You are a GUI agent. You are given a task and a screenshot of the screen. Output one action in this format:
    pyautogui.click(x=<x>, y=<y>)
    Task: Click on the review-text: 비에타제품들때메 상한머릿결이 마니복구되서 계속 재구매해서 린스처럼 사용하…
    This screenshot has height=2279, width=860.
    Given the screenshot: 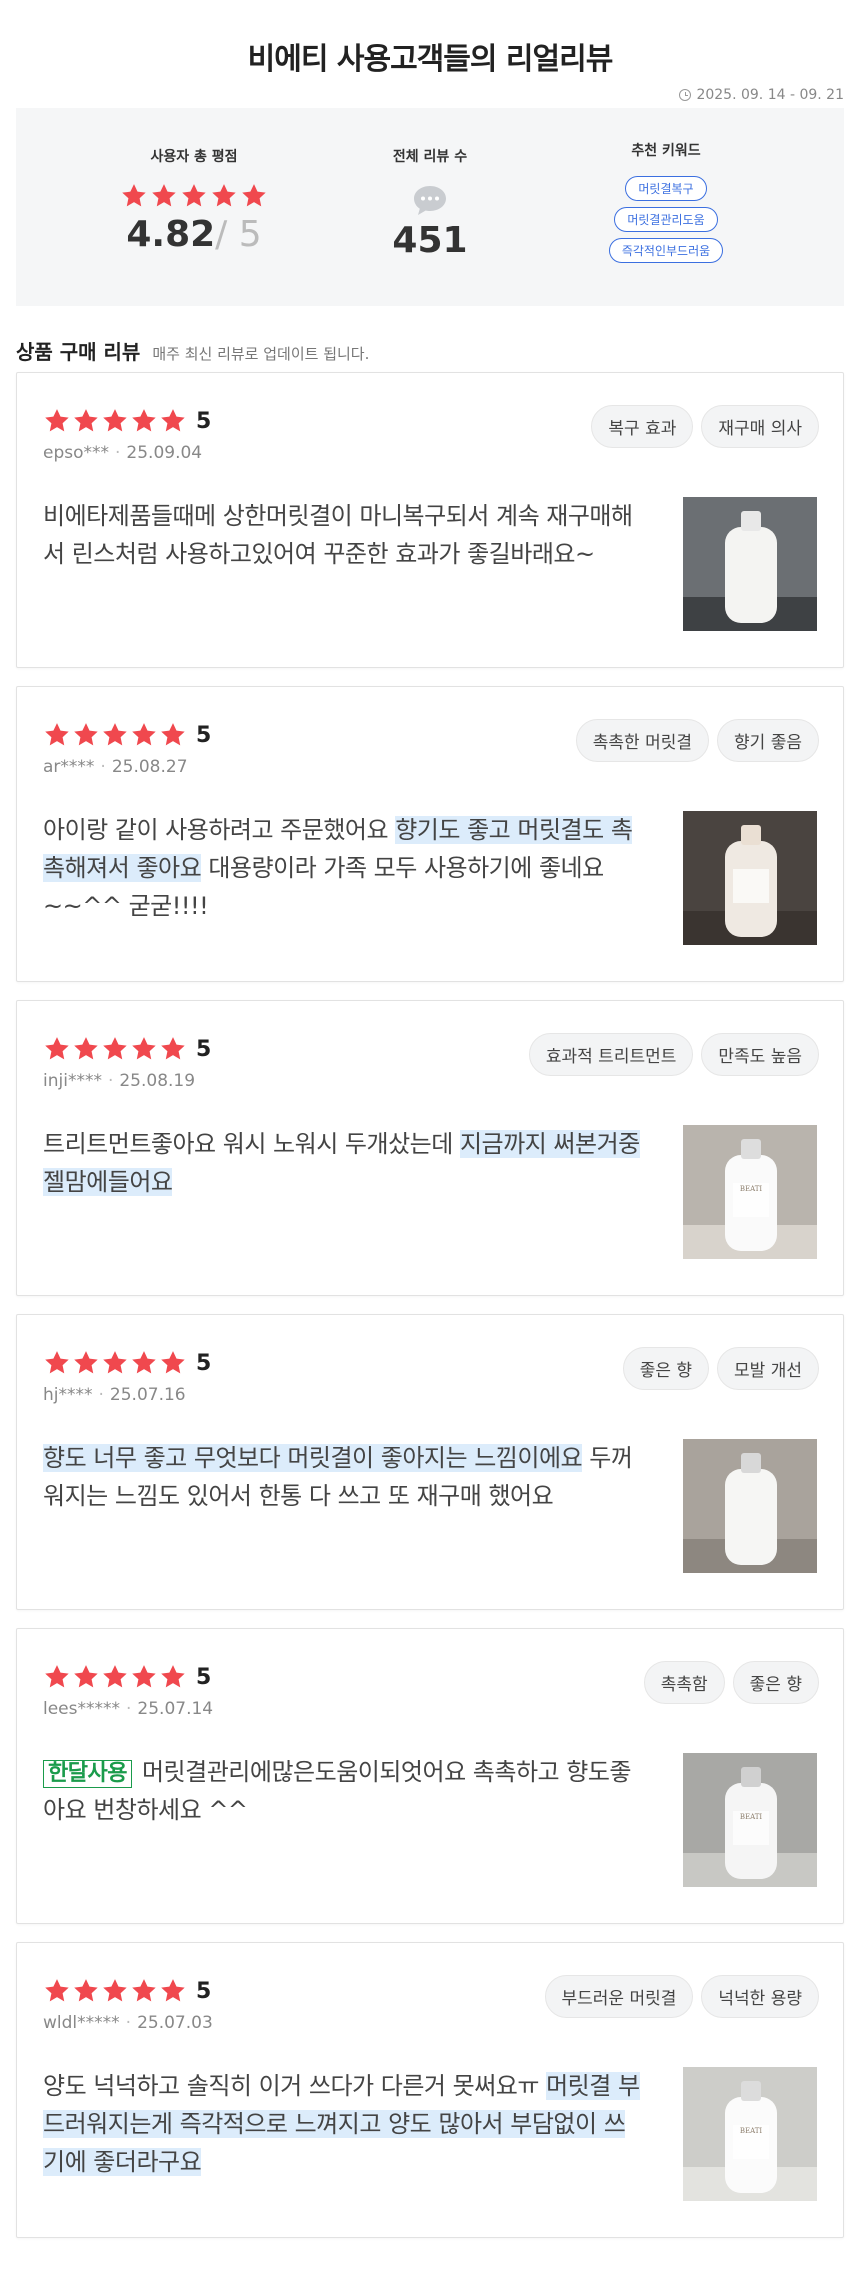 What is the action you would take?
    pyautogui.click(x=343, y=564)
    